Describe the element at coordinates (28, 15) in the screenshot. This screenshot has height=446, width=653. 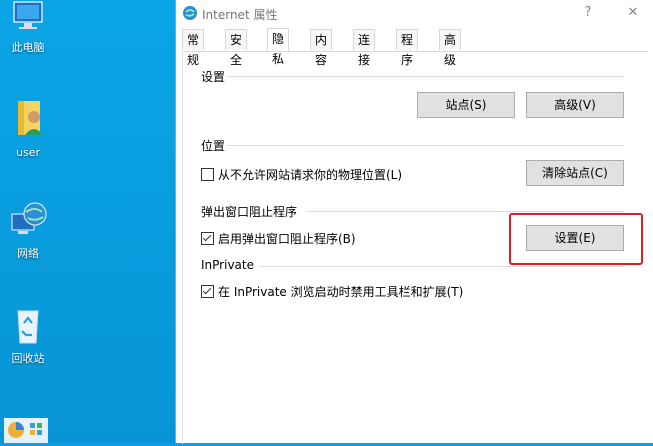
I see `monitor-icon` at that location.